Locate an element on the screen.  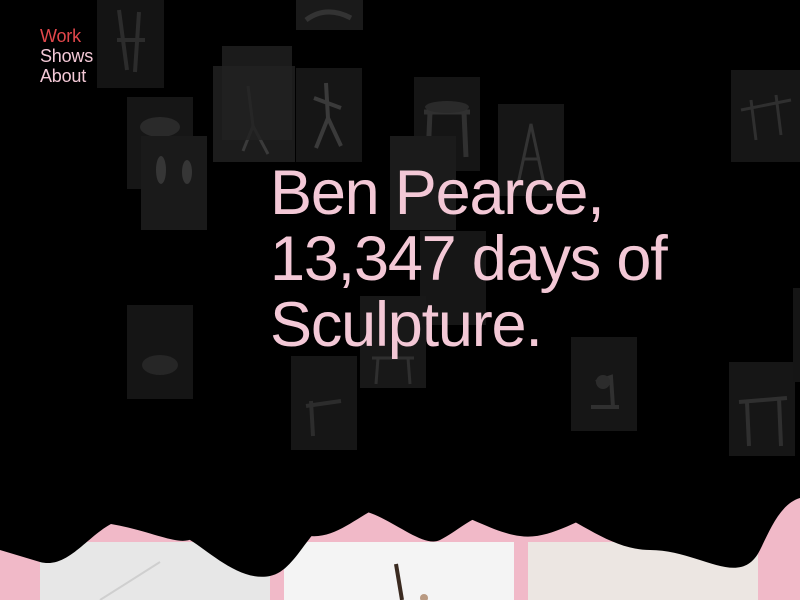
hero-line-days: 13,347 days of is located at coordinates (469, 259).